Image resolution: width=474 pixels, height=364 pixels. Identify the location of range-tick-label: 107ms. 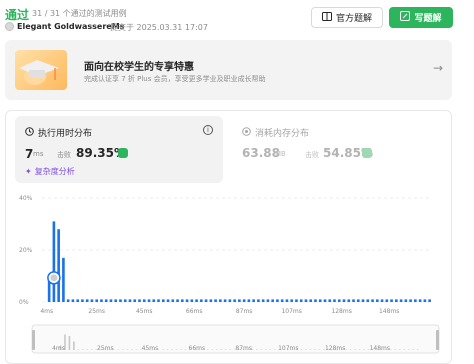
(288, 348).